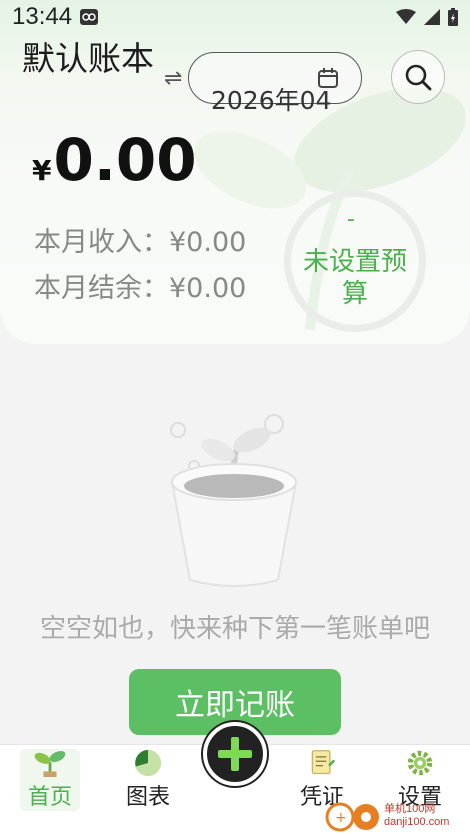 The height and width of the screenshot is (836, 470). Describe the element at coordinates (234, 629) in the screenshot. I see `empty-state-message: 空空如也，快来种下第一笔账单吧` at that location.